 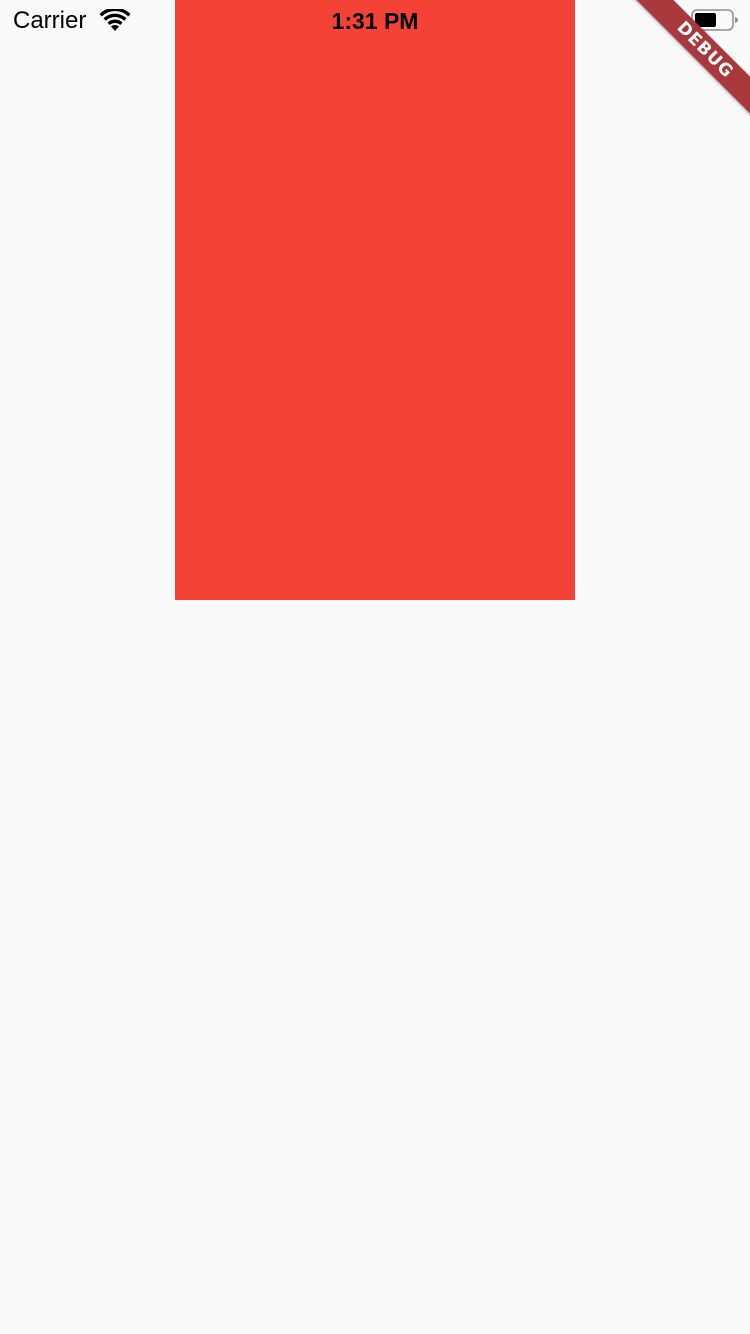 I want to click on debug-banner: DEBUG, so click(x=685, y=65).